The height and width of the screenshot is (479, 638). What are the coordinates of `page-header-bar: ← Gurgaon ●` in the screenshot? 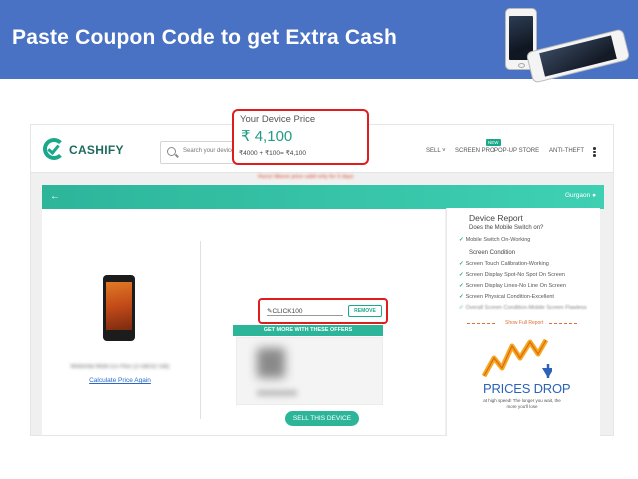 It's located at (323, 197).